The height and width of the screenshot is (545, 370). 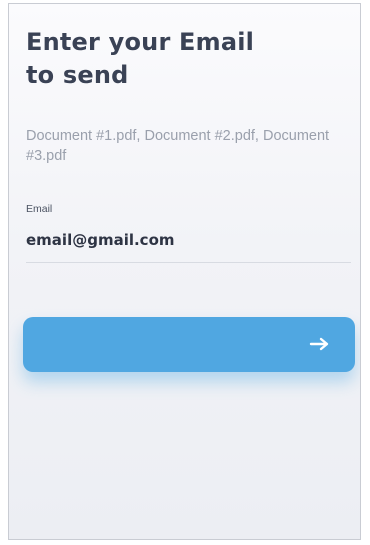 I want to click on page-title: Enter your Email to send, so click(x=186, y=59).